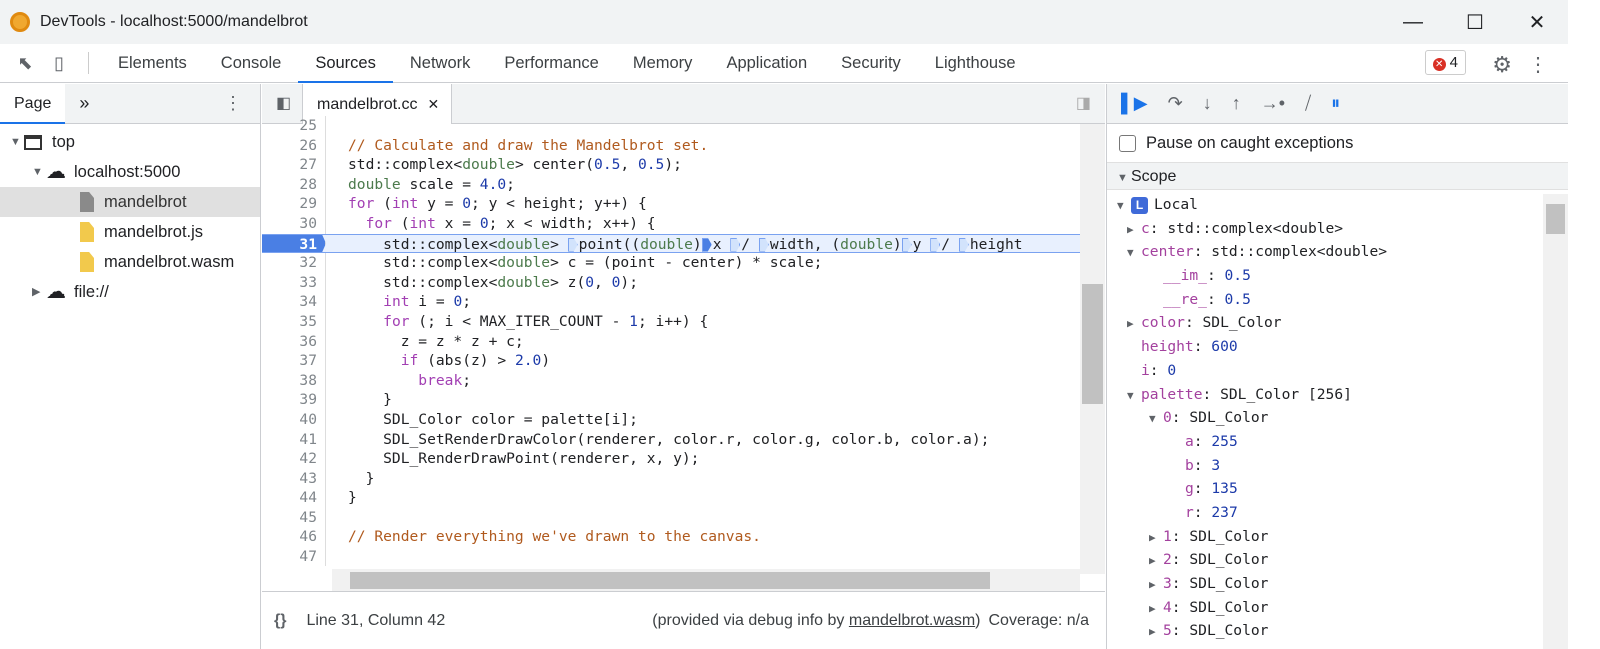  What do you see at coordinates (1207, 103) in the screenshot?
I see `step-into-icon: ↓` at bounding box center [1207, 103].